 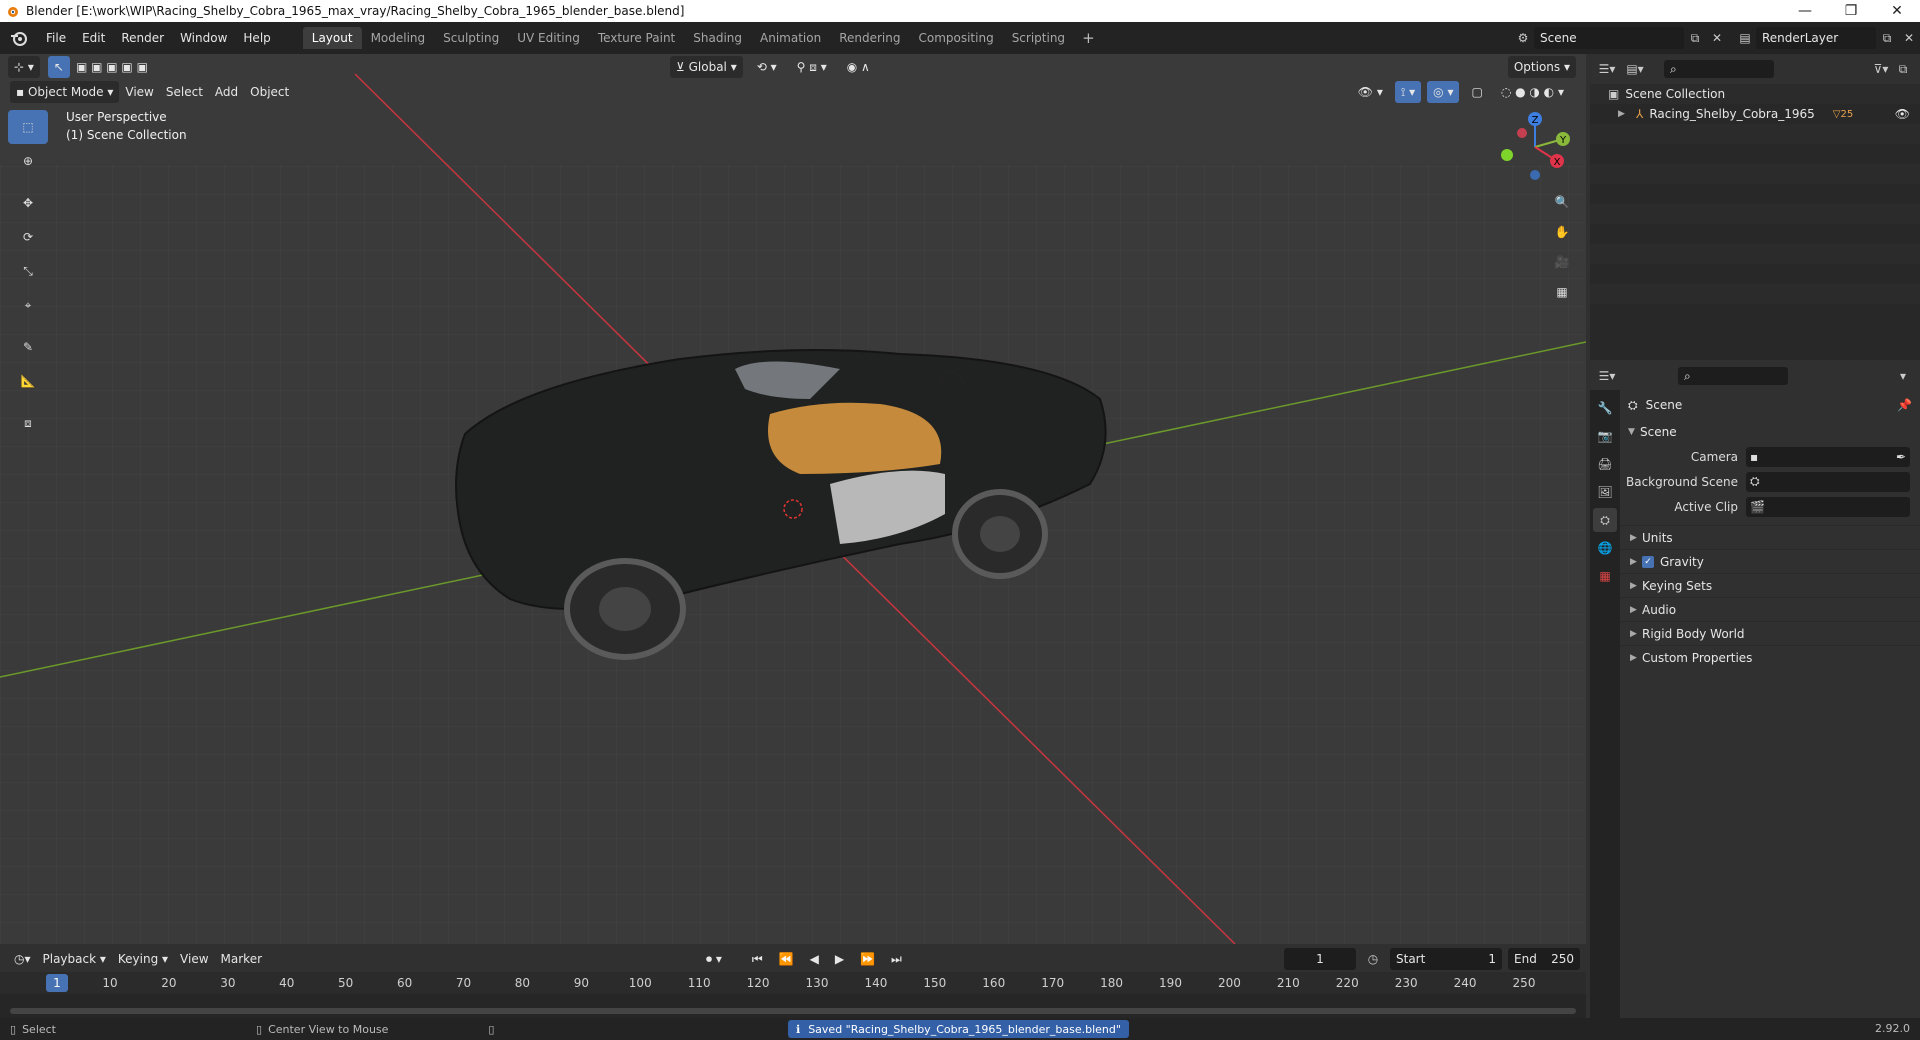 What do you see at coordinates (867, 959) in the screenshot?
I see `jump-keyframe-forward-icon: ⏩` at bounding box center [867, 959].